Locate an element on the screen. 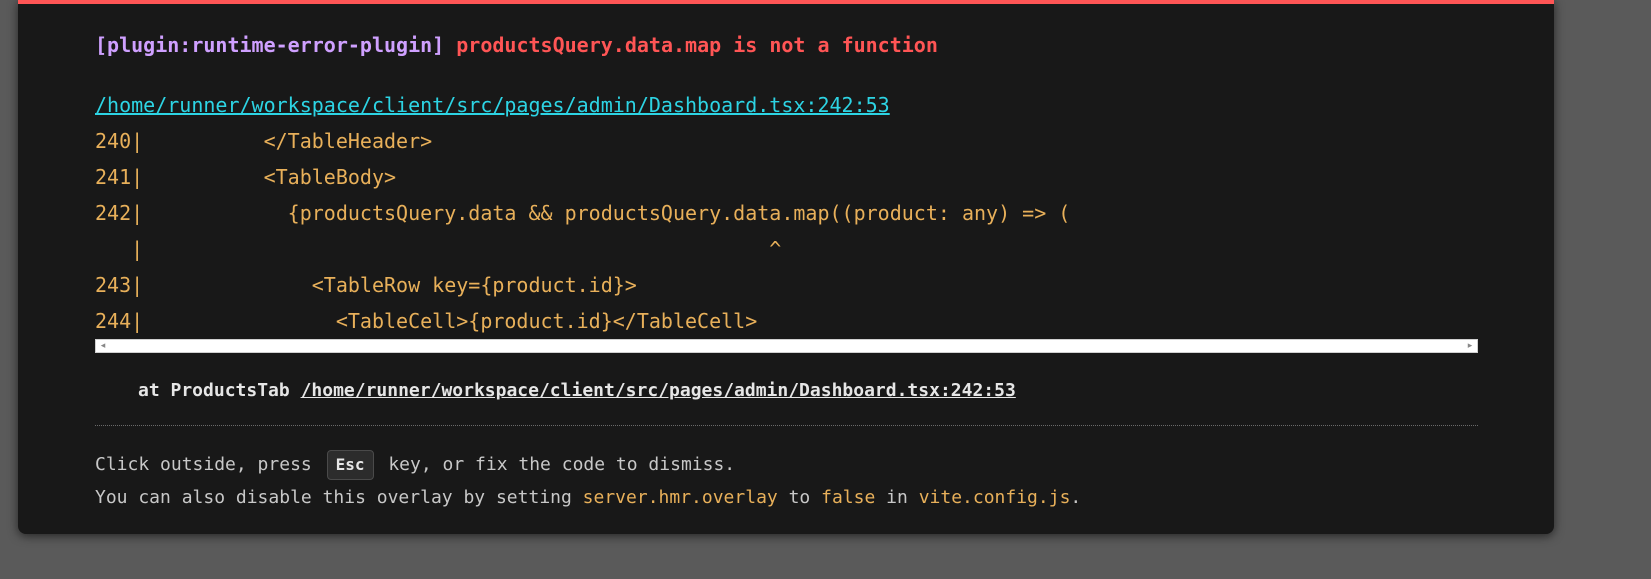  horizontal-scrollbar: ◂ ▸ is located at coordinates (786, 346).